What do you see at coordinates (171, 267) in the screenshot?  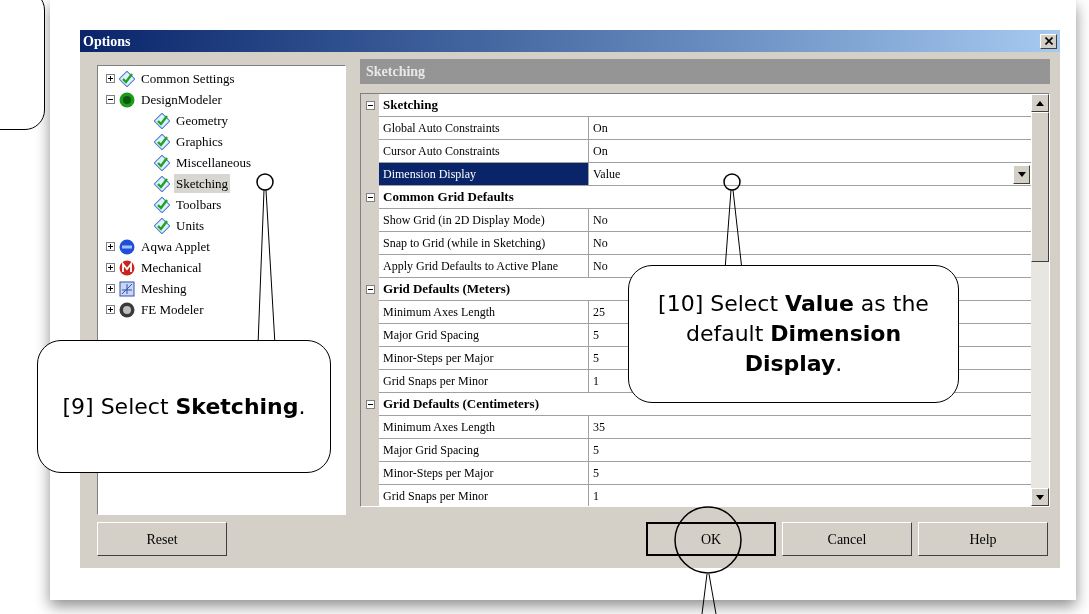 I see `tree-item: Mechanical` at bounding box center [171, 267].